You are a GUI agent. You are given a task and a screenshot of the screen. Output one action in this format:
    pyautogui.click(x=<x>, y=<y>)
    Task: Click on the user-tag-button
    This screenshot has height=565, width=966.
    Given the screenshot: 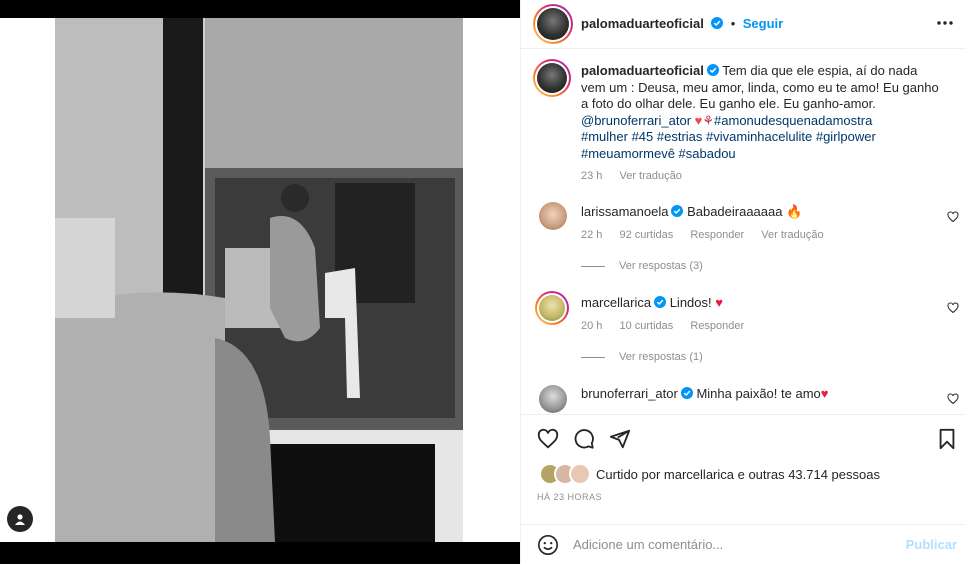 What is the action you would take?
    pyautogui.click(x=20, y=519)
    